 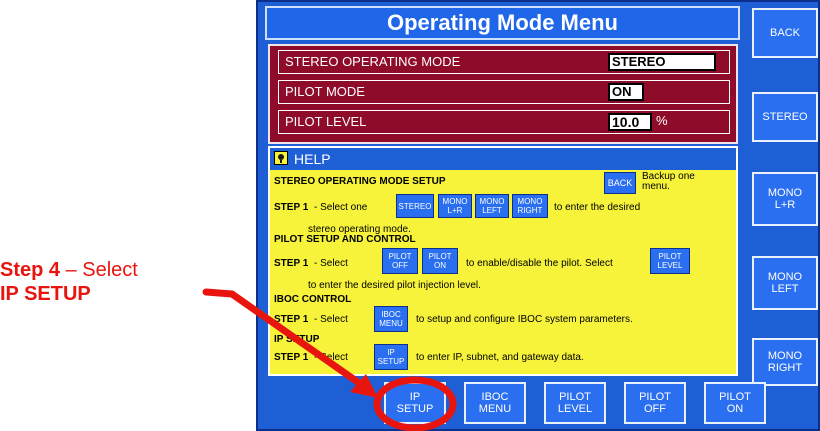 I want to click on iboc-step1-text: - Select, so click(x=331, y=319).